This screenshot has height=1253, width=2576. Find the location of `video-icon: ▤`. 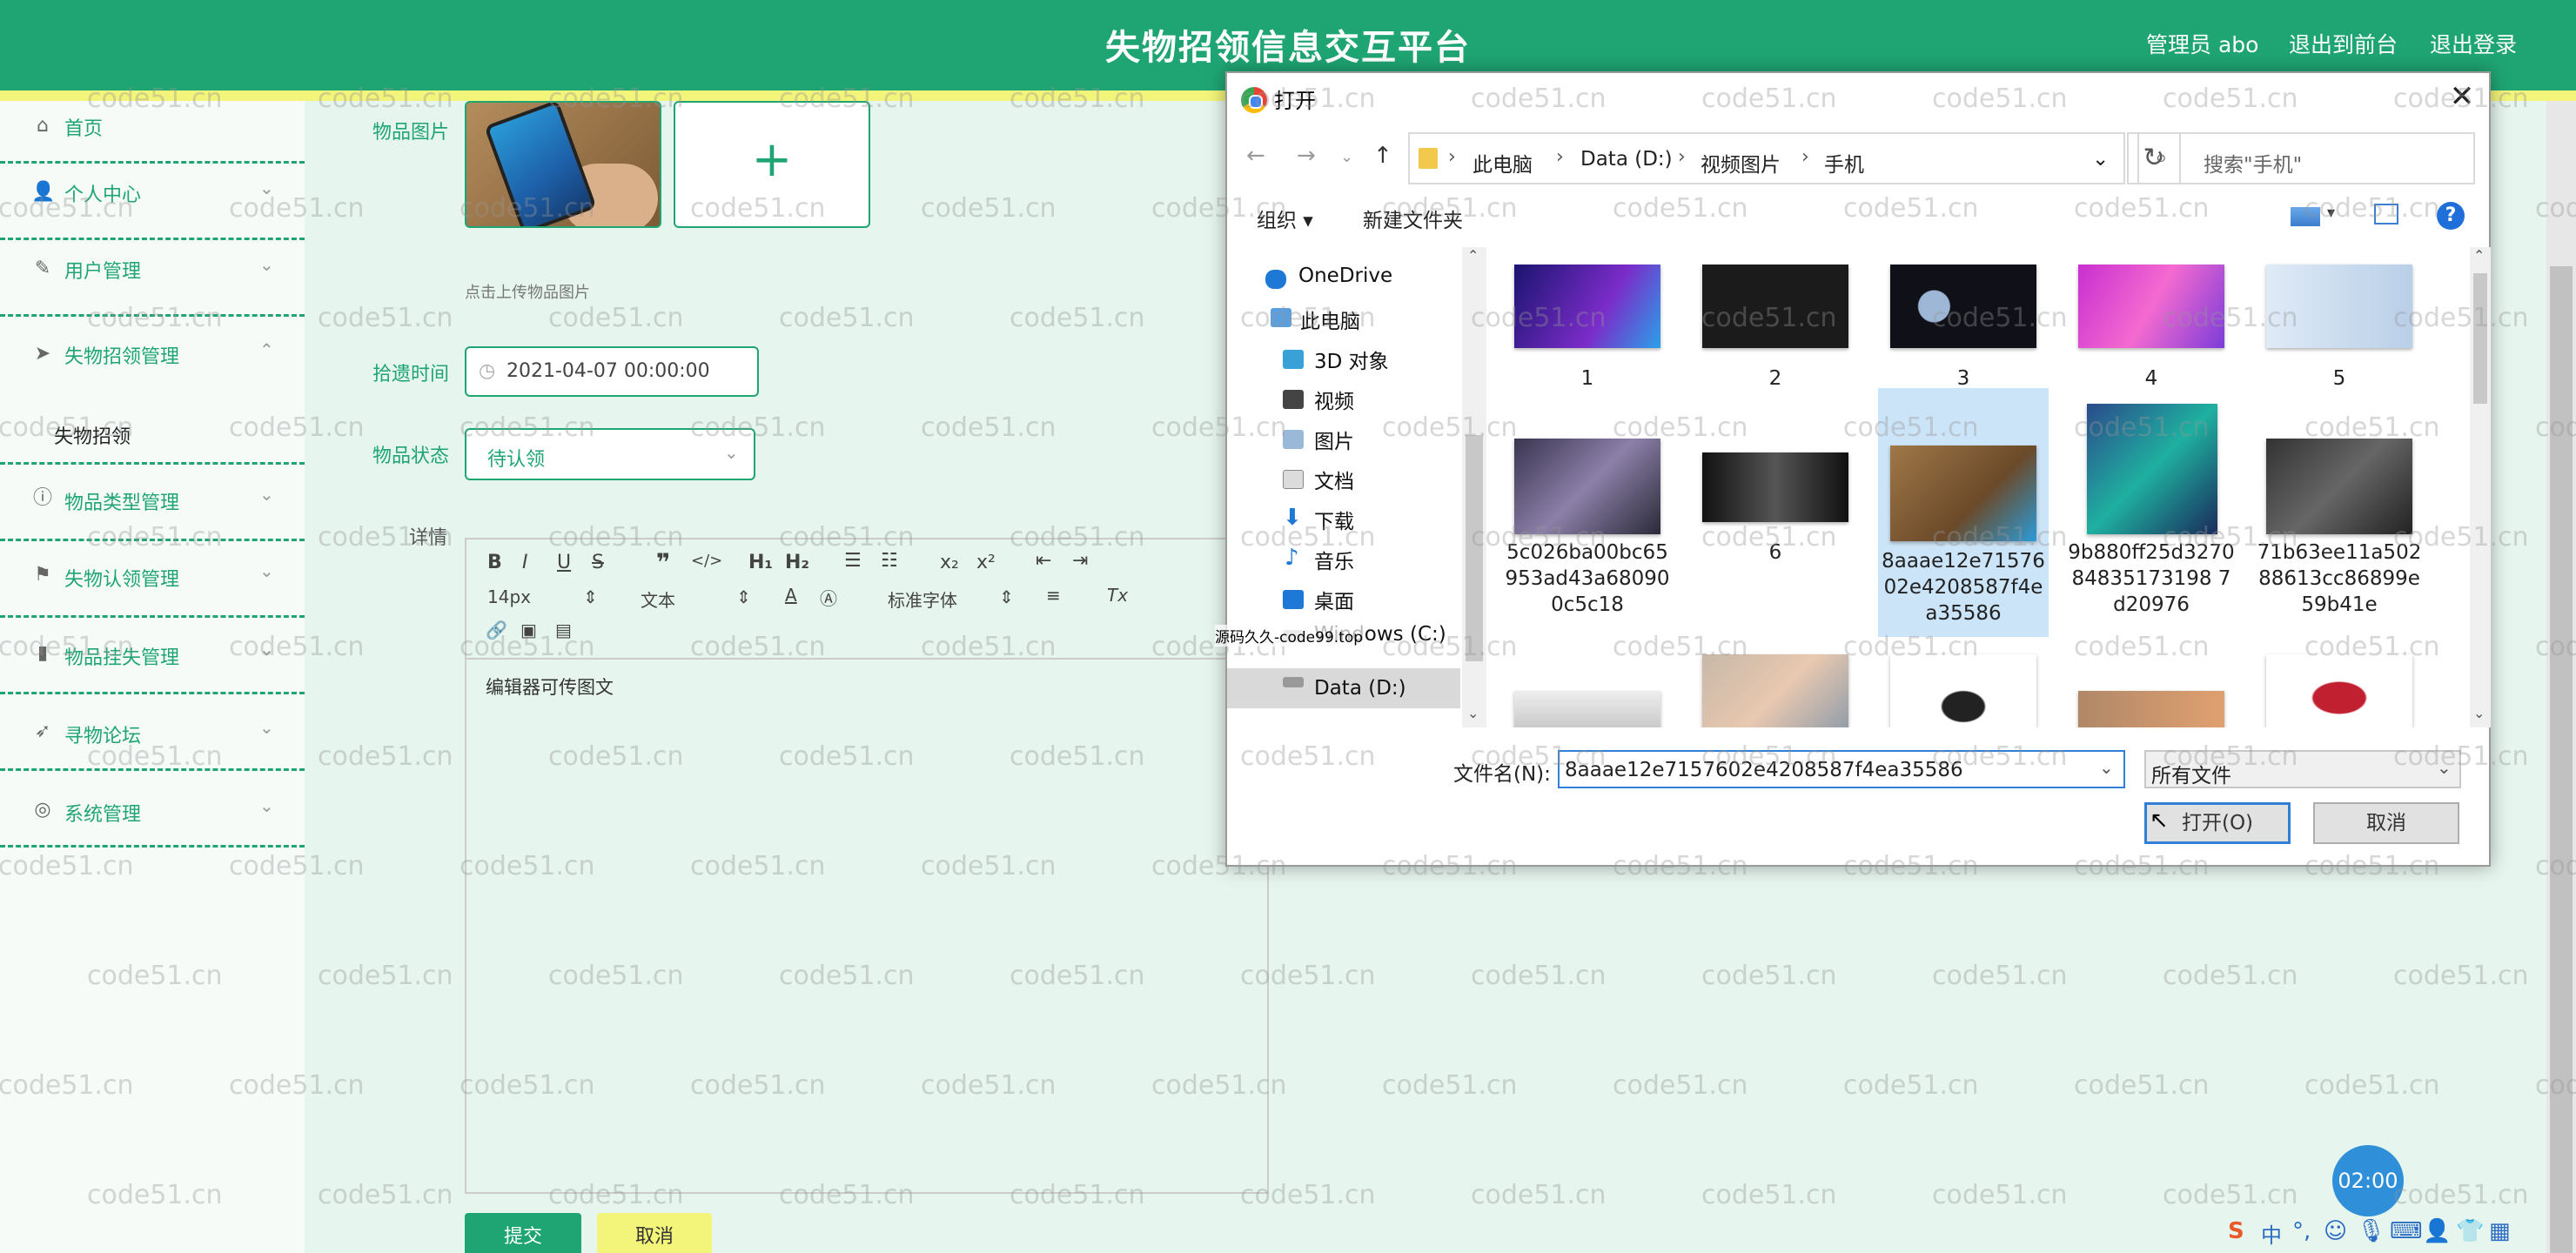

video-icon: ▤ is located at coordinates (563, 630).